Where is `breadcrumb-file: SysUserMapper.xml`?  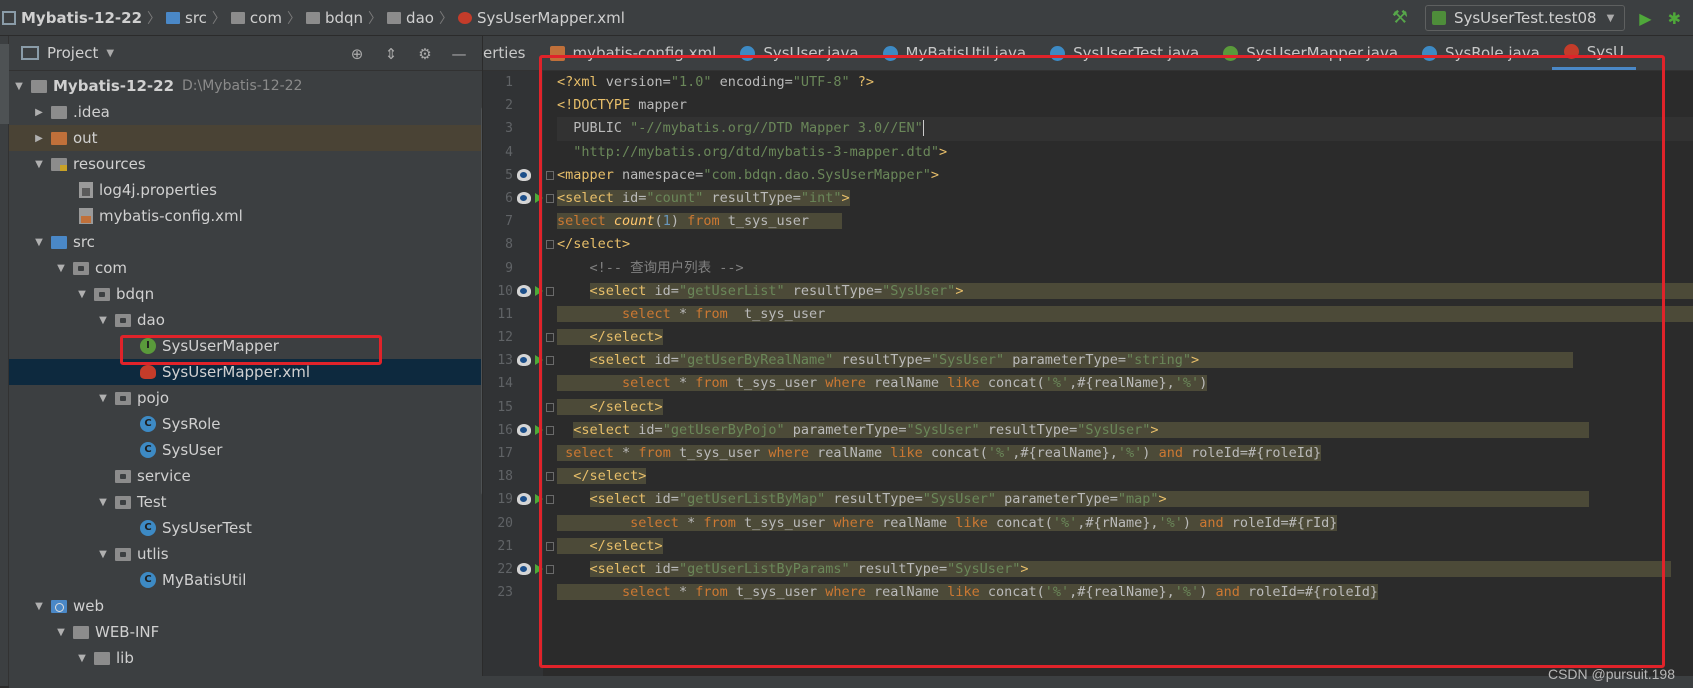
breadcrumb-file: SysUserMapper.xml is located at coordinates (541, 18).